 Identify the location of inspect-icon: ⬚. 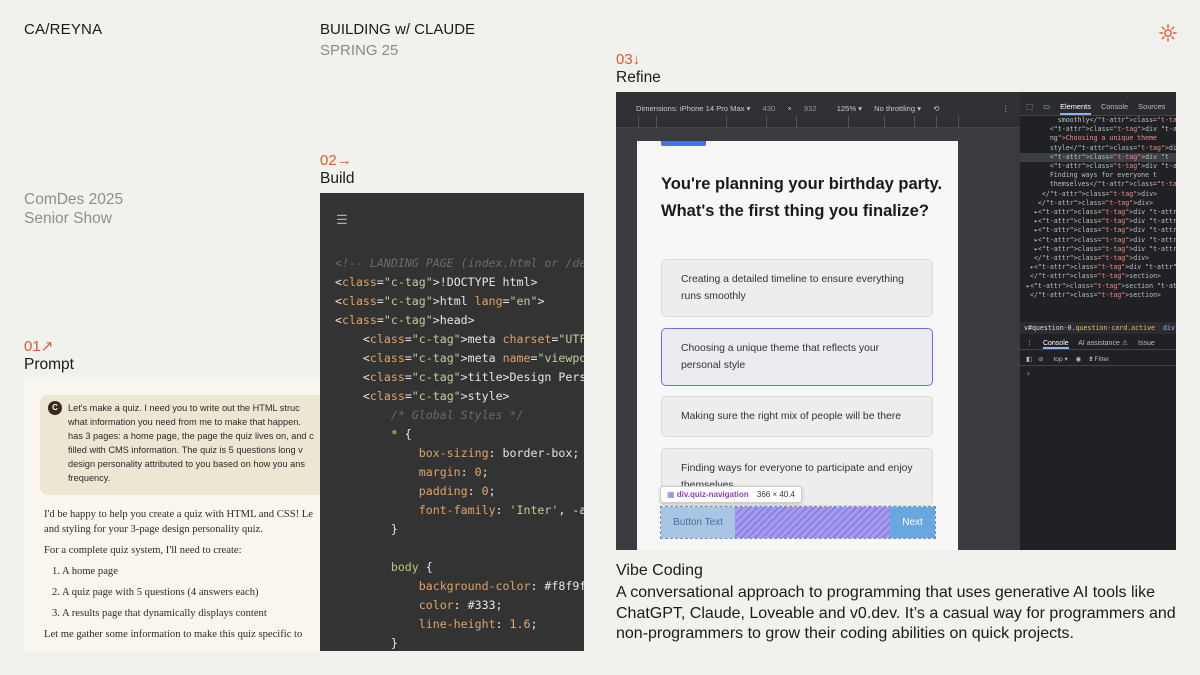
(1029, 106).